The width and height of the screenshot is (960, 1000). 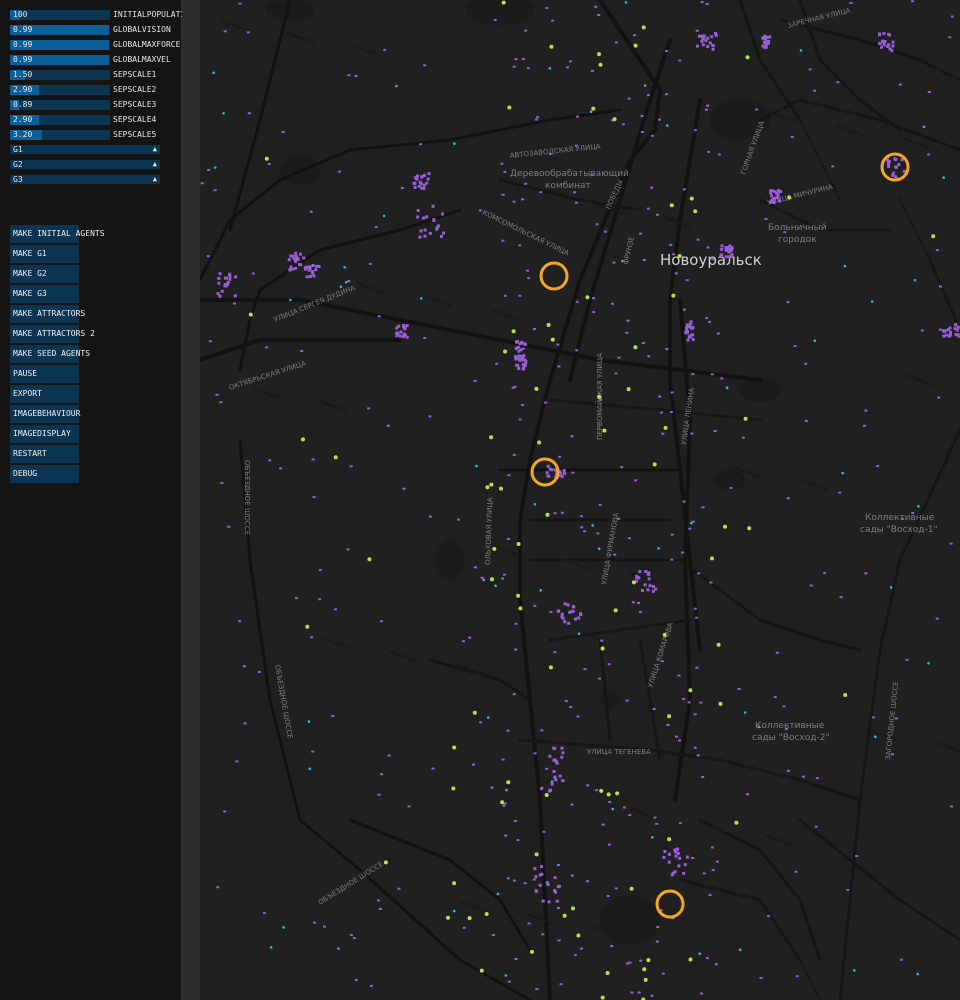 I want to click on pause-button: PAUSE, so click(x=44, y=374).